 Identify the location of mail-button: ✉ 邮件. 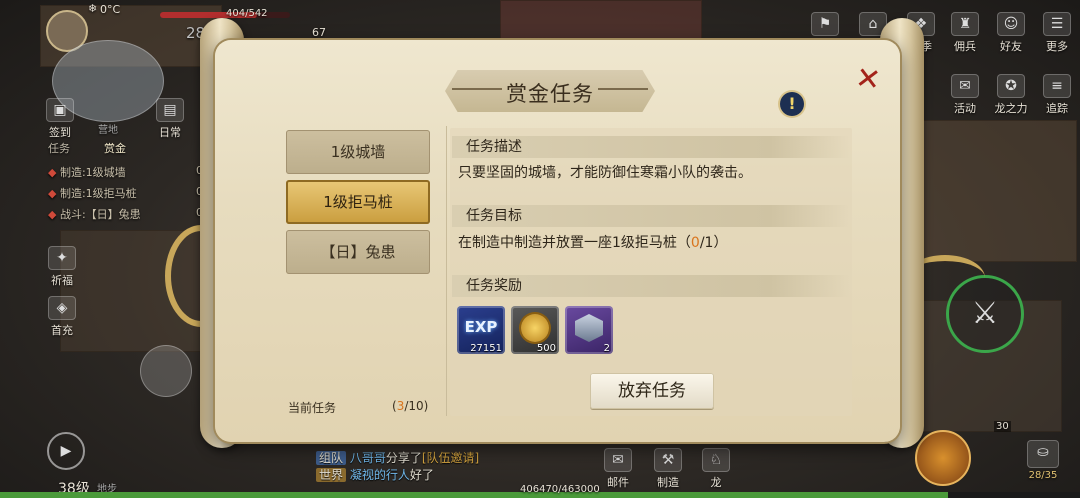
(618, 469).